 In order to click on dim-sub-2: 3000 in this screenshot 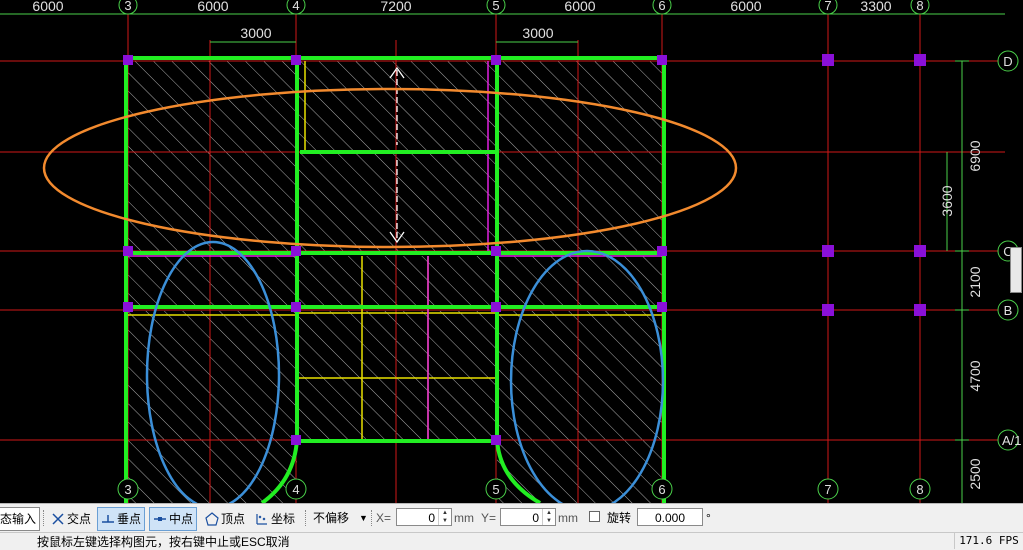, I will do `click(537, 33)`.